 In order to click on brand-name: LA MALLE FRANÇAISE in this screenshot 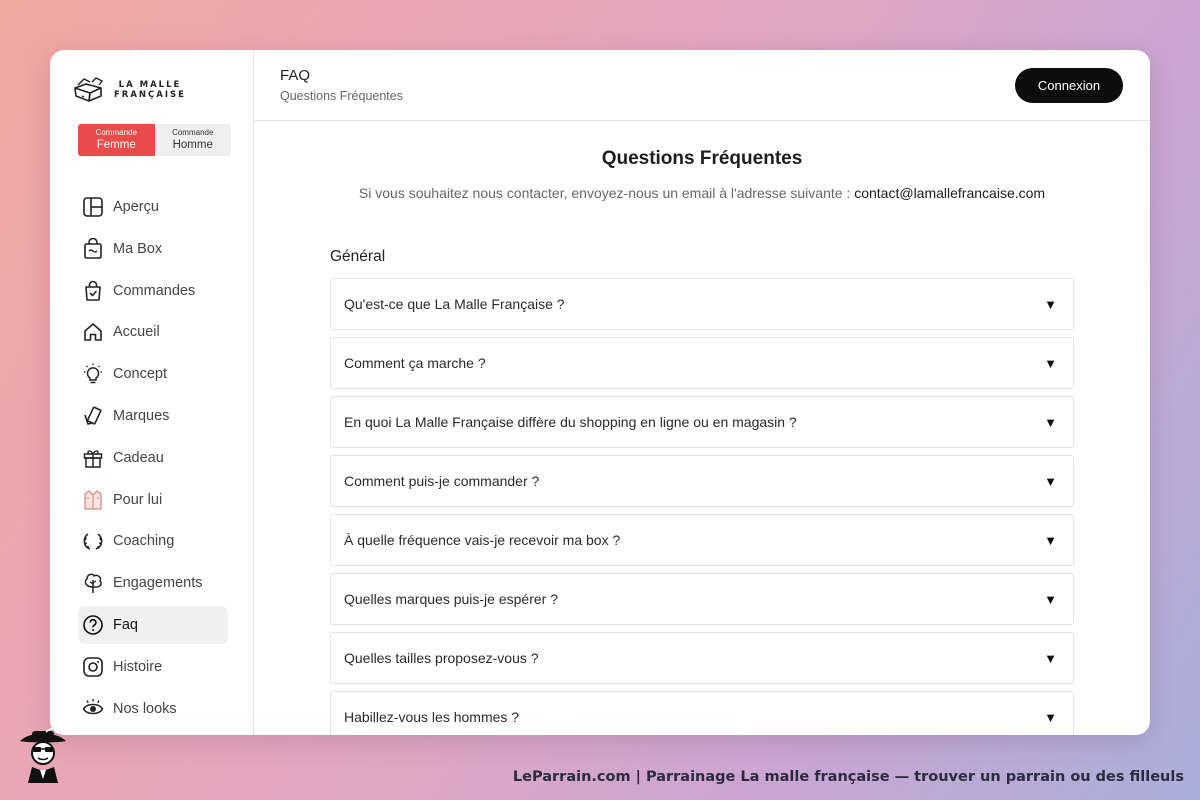, I will do `click(150, 90)`.